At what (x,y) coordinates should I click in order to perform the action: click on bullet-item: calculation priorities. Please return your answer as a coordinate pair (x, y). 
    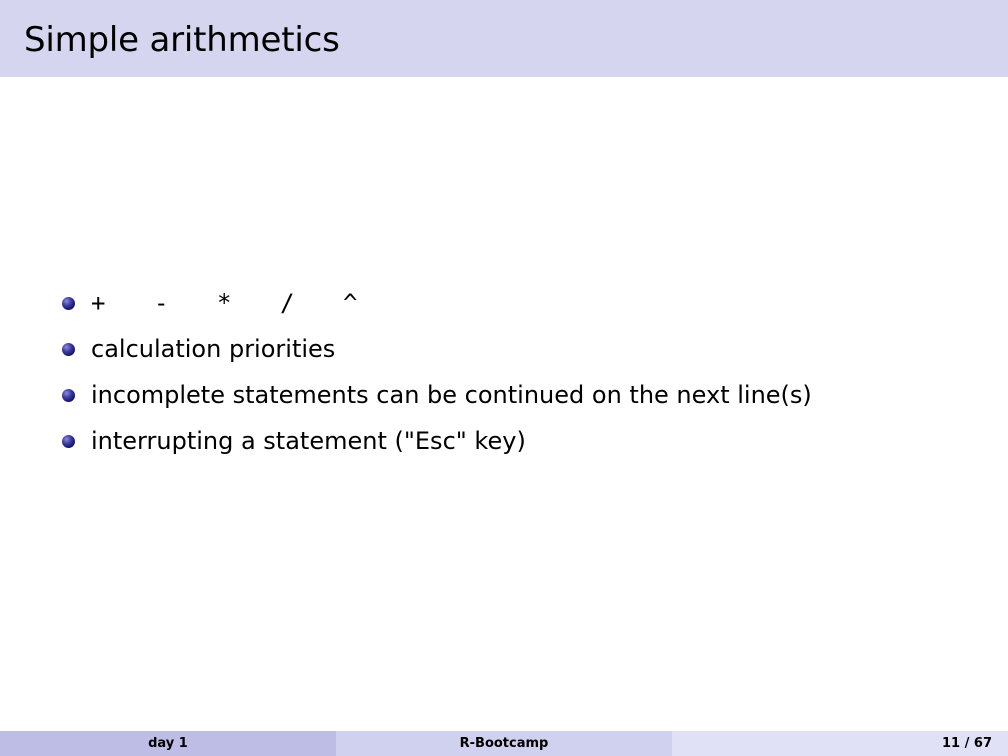
    Looking at the image, I should click on (437, 349).